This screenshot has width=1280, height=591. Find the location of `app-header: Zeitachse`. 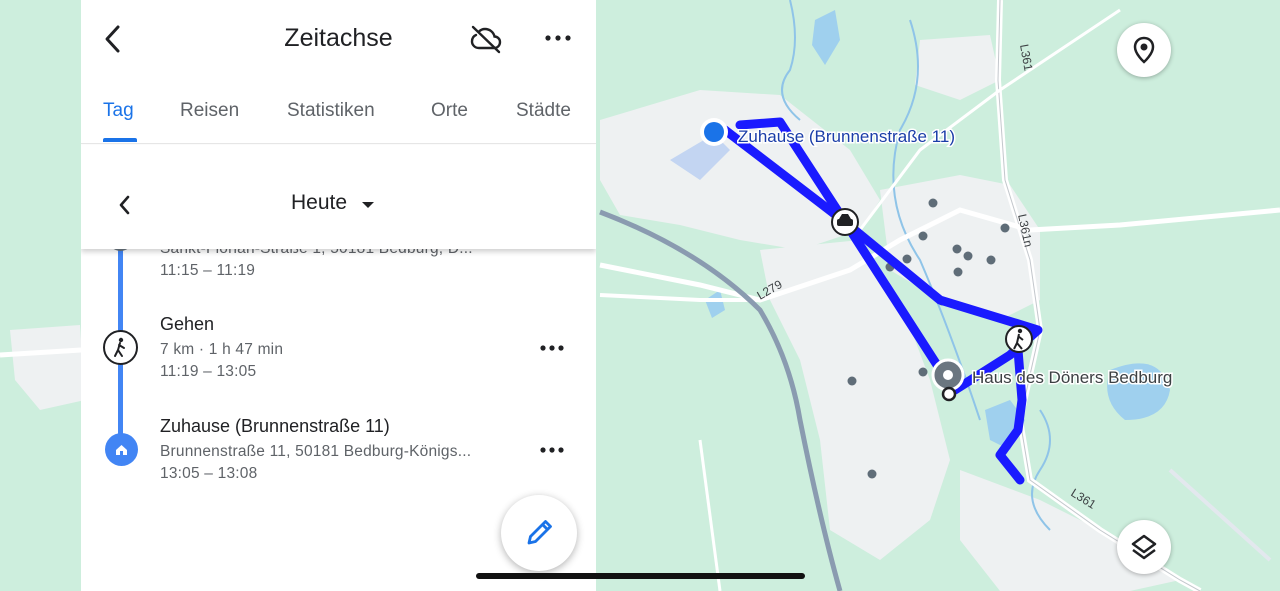

app-header: Zeitachse is located at coordinates (338, 40).